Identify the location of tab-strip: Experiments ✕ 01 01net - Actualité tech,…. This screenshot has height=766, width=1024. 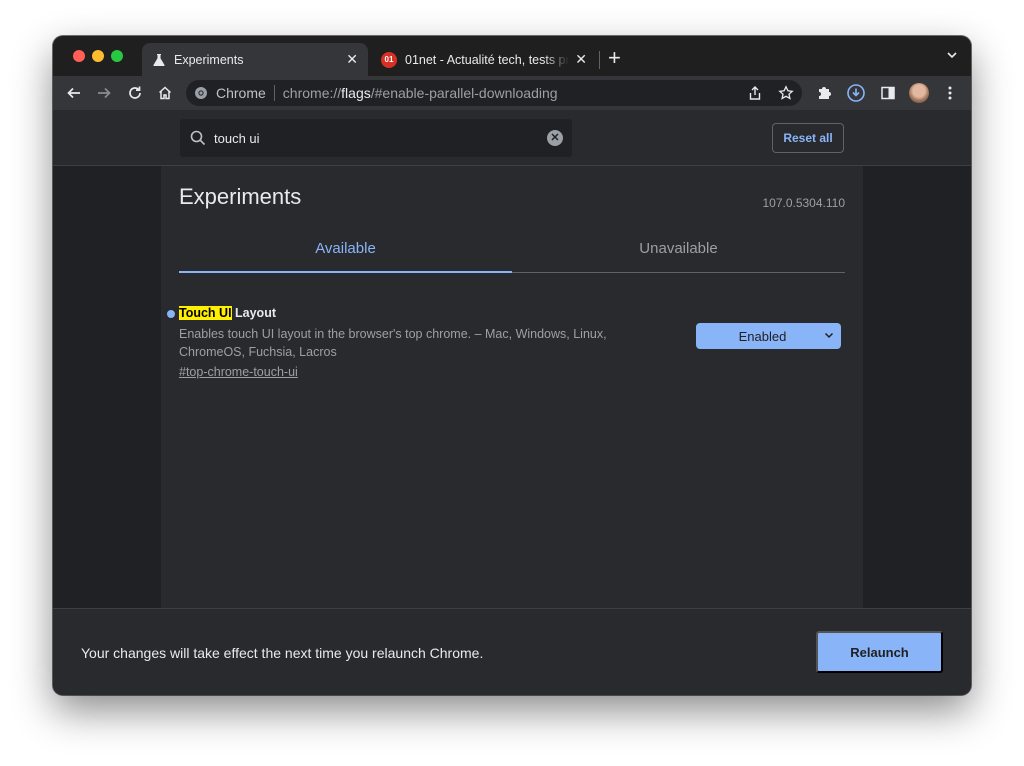
(512, 56).